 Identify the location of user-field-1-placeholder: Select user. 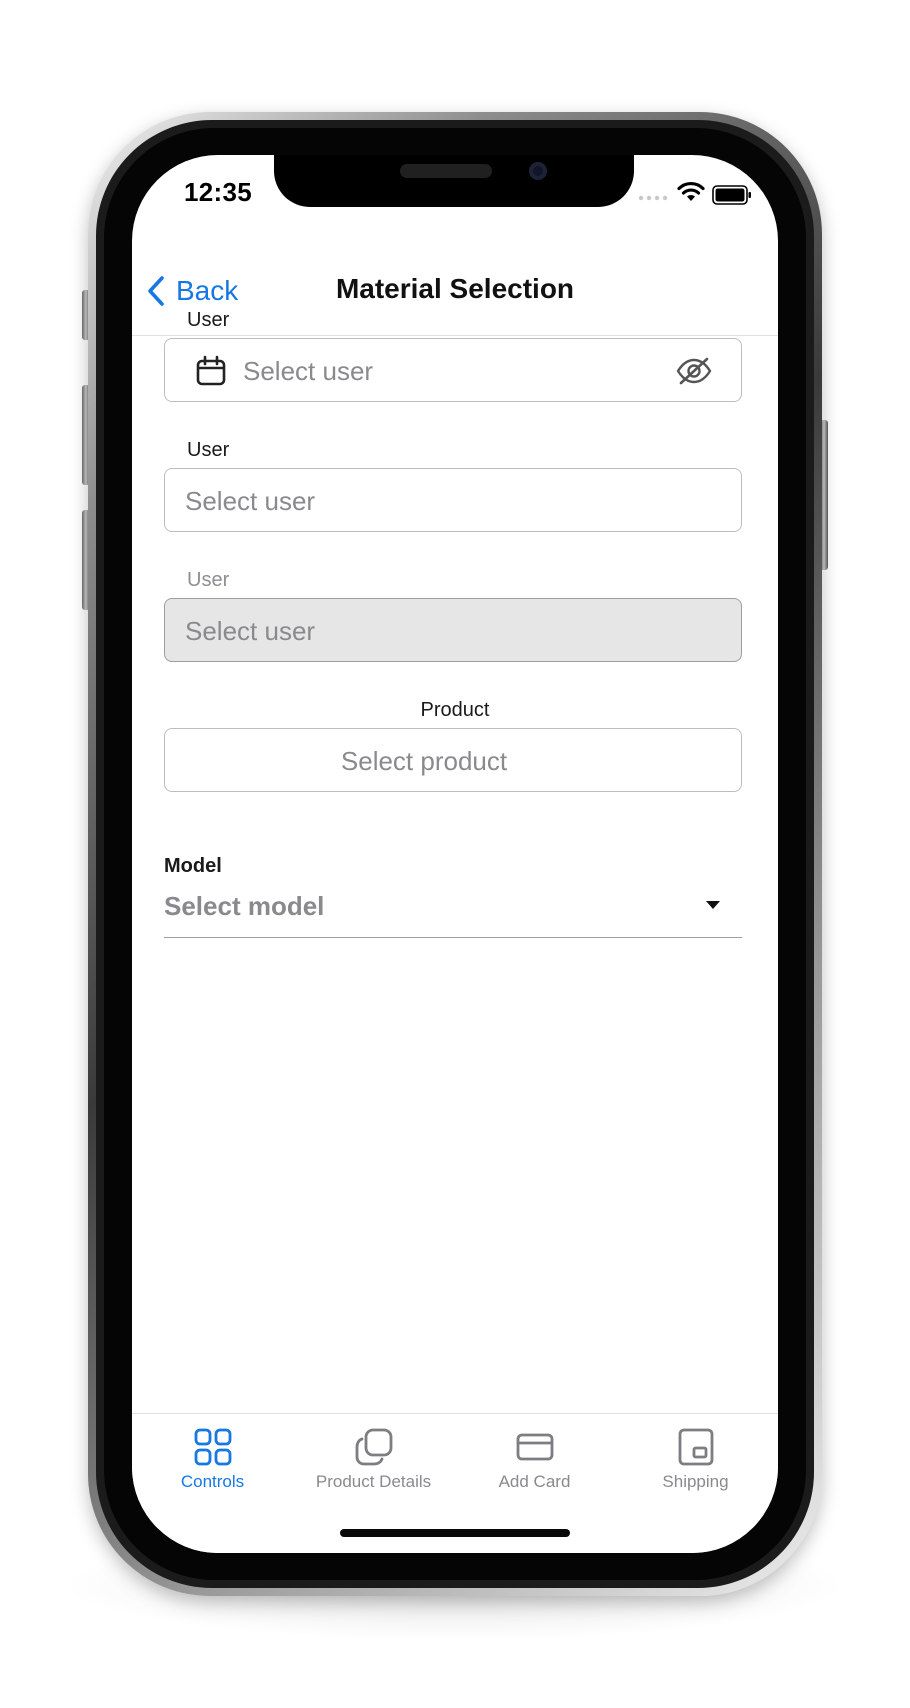
(308, 371).